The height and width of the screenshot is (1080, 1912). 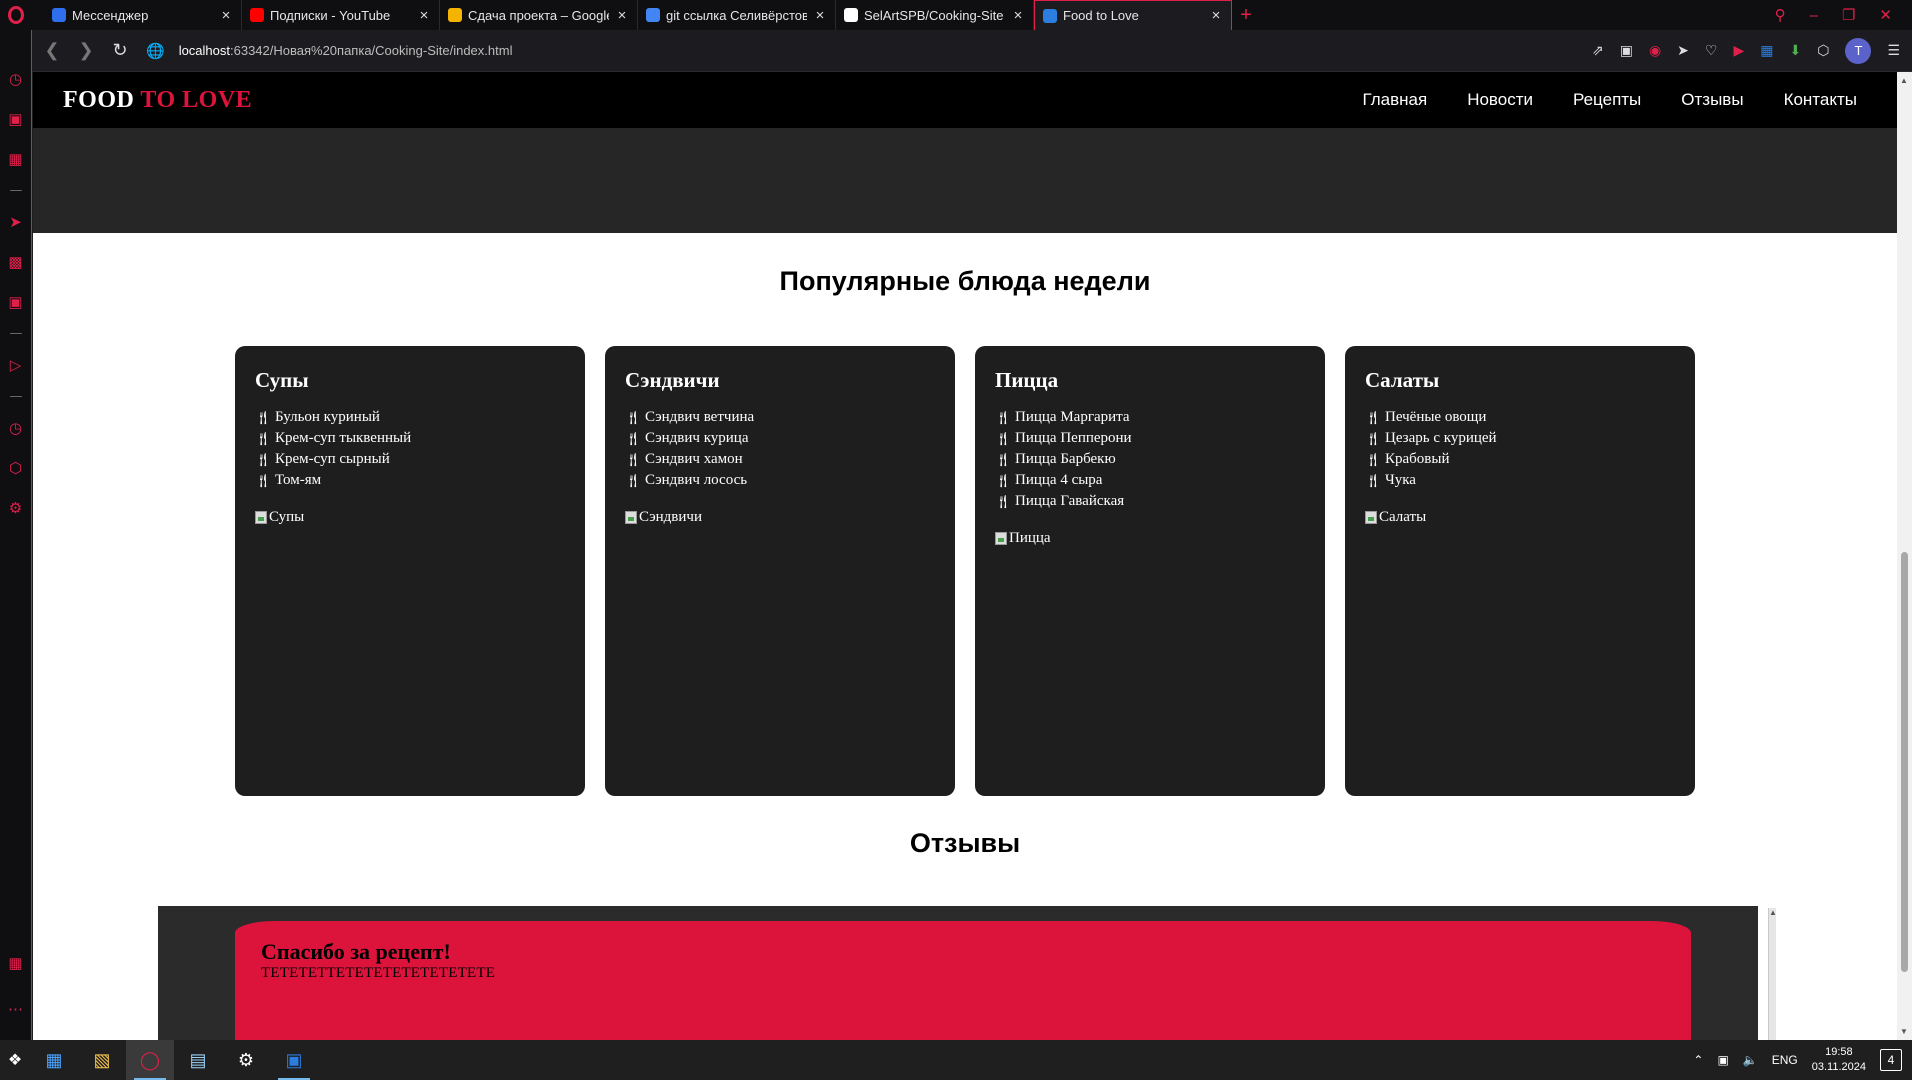 I want to click on store-icon: ▦, so click(x=54, y=1059).